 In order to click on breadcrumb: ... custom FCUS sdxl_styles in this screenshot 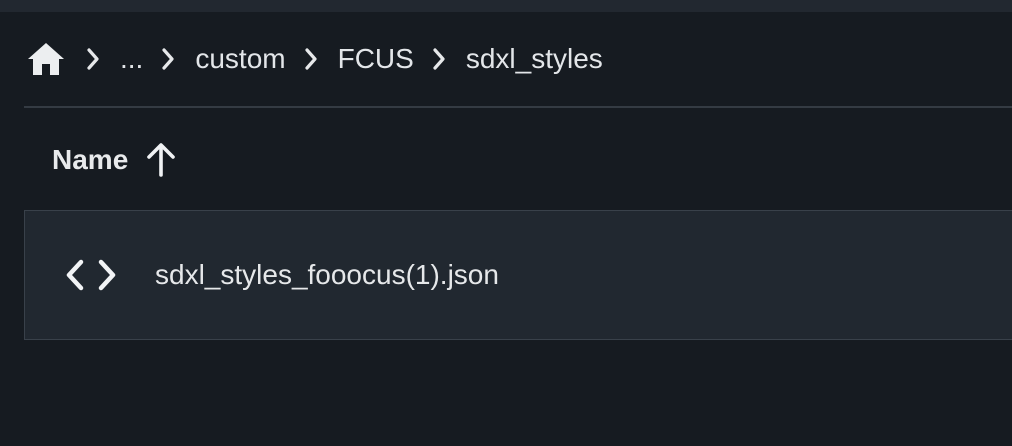, I will do `click(314, 59)`.